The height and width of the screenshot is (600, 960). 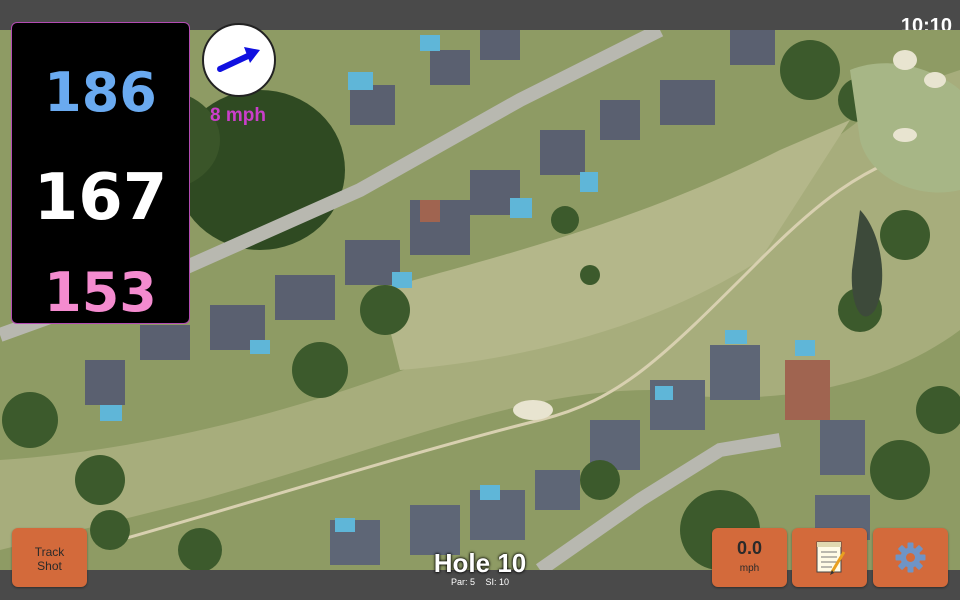 What do you see at coordinates (49, 552) in the screenshot?
I see `track-shot-label-line1: Track` at bounding box center [49, 552].